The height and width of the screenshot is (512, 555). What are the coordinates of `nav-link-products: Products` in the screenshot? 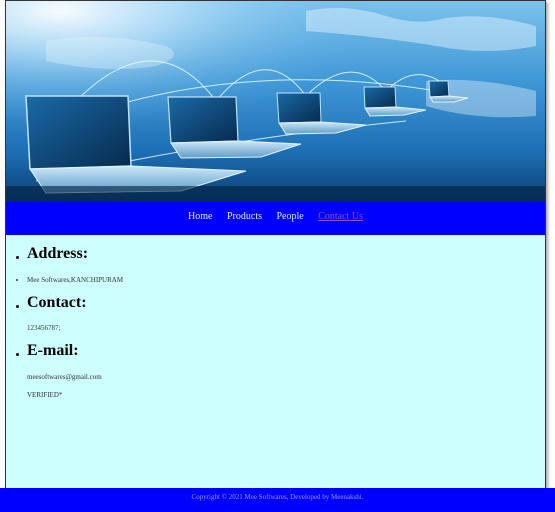 It's located at (244, 216).